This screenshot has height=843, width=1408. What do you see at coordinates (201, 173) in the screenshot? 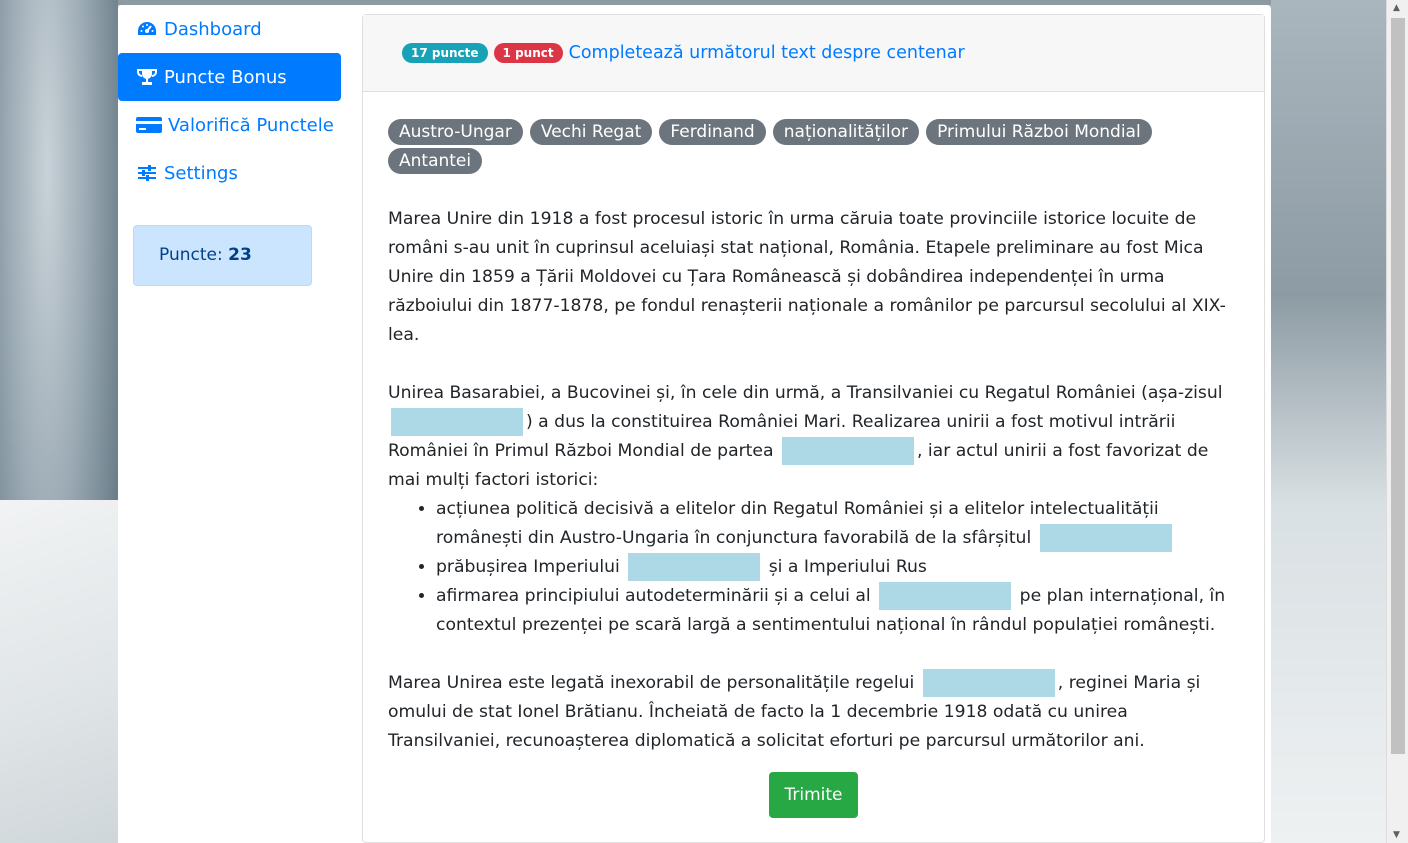
I see `sidebar-item-label: Settings` at bounding box center [201, 173].